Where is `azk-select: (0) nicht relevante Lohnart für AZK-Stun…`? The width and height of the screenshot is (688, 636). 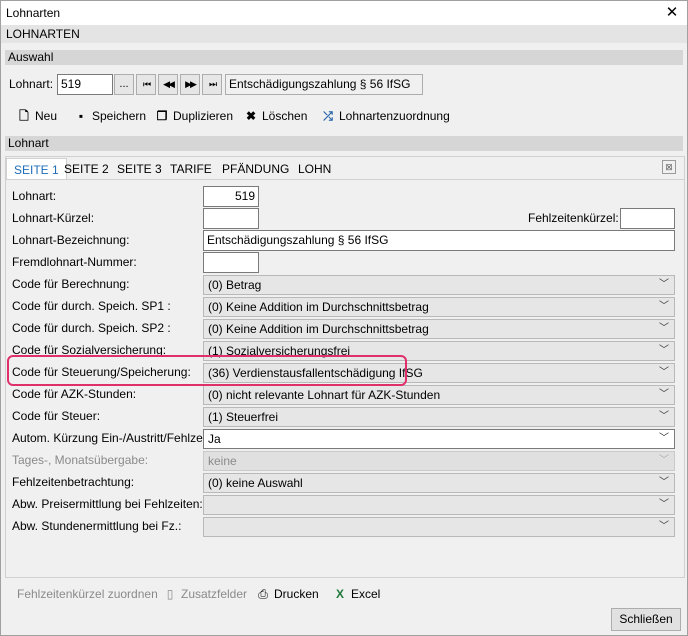
azk-select: (0) nicht relevante Lohnart für AZK-Stun… is located at coordinates (439, 395).